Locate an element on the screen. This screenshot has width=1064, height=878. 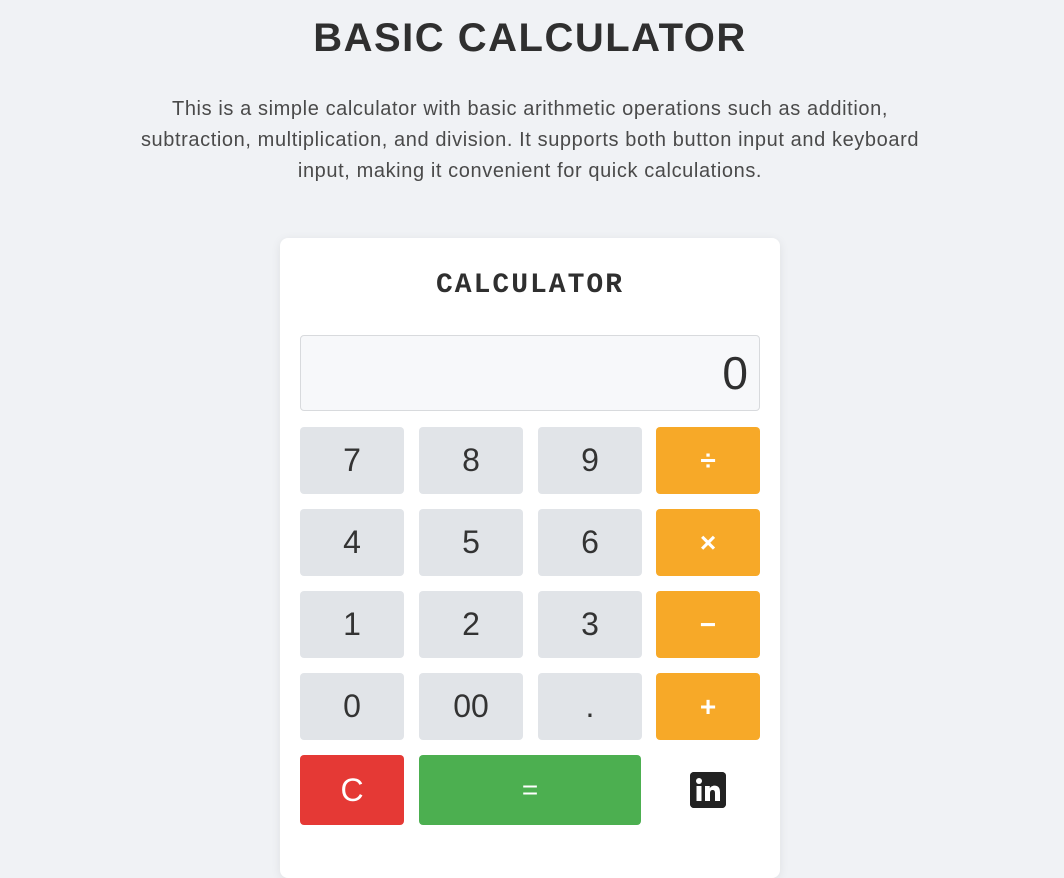
linkedin-icon is located at coordinates (708, 790).